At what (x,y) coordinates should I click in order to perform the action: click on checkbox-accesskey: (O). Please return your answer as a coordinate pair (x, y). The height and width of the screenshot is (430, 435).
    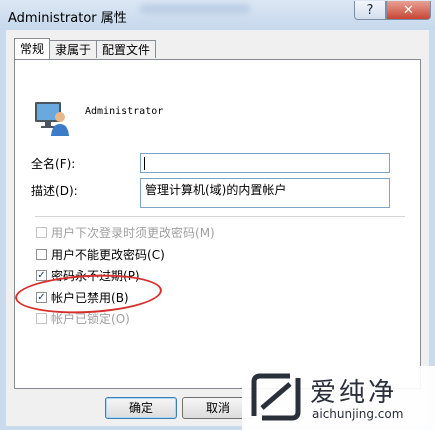
    Looking at the image, I should click on (120, 318).